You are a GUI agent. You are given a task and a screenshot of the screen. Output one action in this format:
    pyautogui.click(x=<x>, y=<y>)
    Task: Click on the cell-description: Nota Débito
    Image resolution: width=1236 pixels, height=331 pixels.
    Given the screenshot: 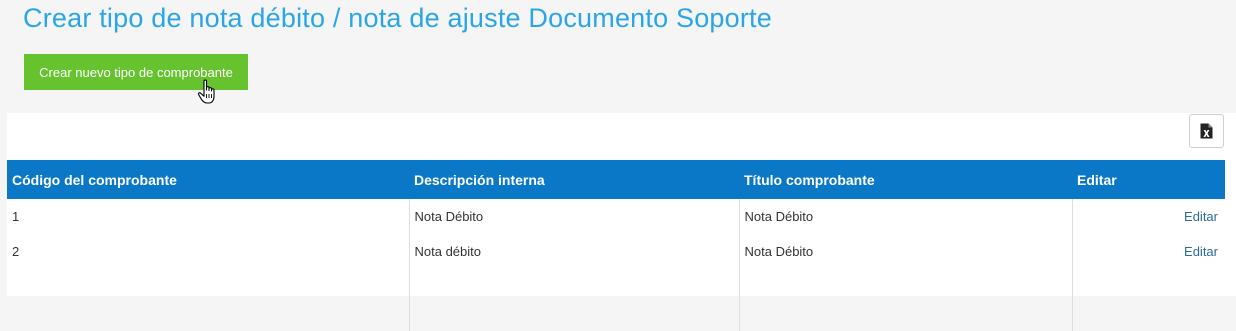 What is the action you would take?
    pyautogui.click(x=573, y=216)
    